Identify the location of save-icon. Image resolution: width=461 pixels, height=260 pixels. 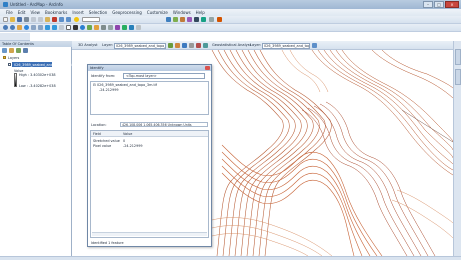
(19, 19).